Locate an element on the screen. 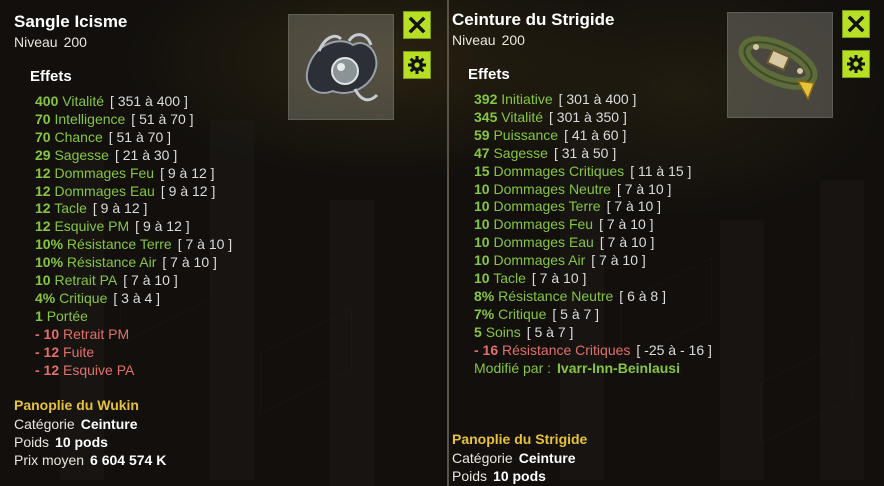  effect-row: 10 Tacle[ 7 à 10 ] is located at coordinates (530, 278).